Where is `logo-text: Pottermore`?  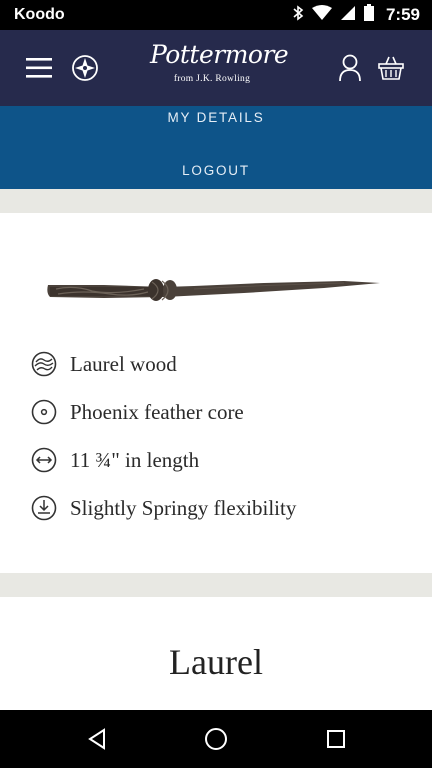
logo-text: Pottermore is located at coordinates (219, 54).